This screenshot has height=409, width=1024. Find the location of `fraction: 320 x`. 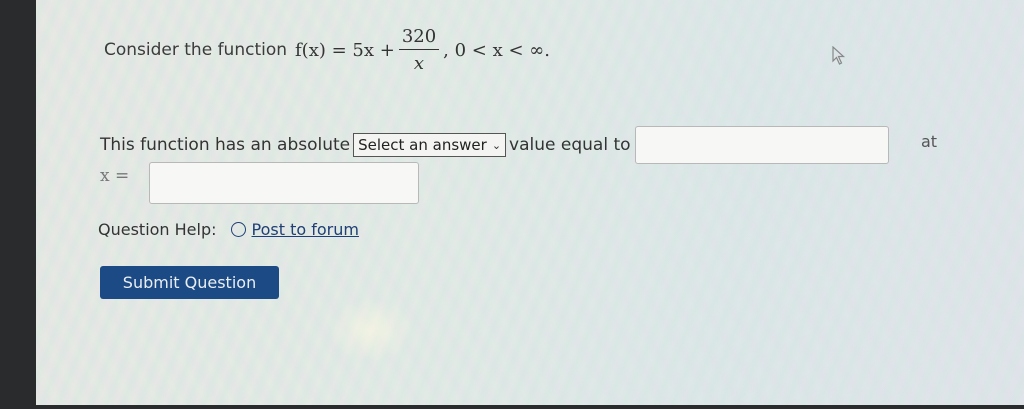

fraction: 320 x is located at coordinates (419, 50).